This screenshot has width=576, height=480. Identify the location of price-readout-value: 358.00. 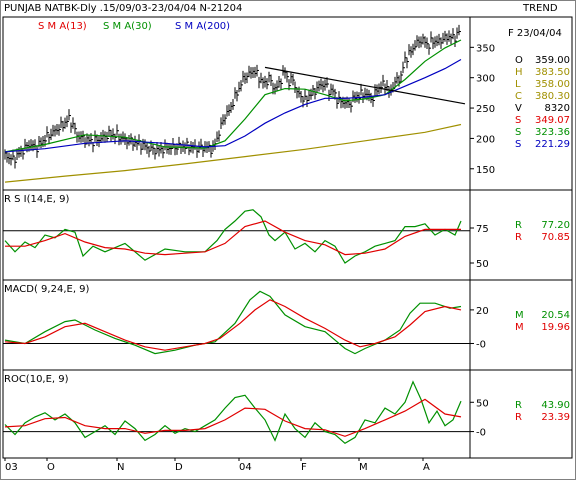
(552, 84).